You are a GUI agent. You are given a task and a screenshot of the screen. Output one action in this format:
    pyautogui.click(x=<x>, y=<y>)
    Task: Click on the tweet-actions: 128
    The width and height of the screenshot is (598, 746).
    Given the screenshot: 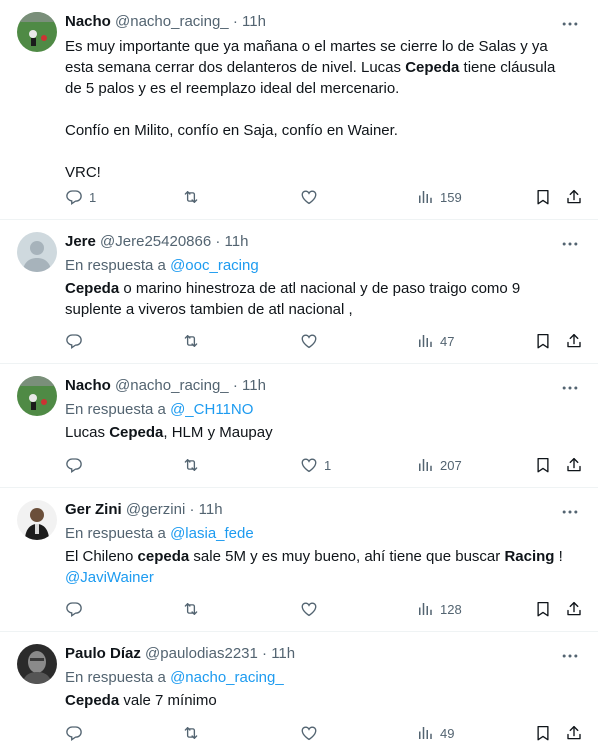 What is the action you would take?
    pyautogui.click(x=325, y=609)
    